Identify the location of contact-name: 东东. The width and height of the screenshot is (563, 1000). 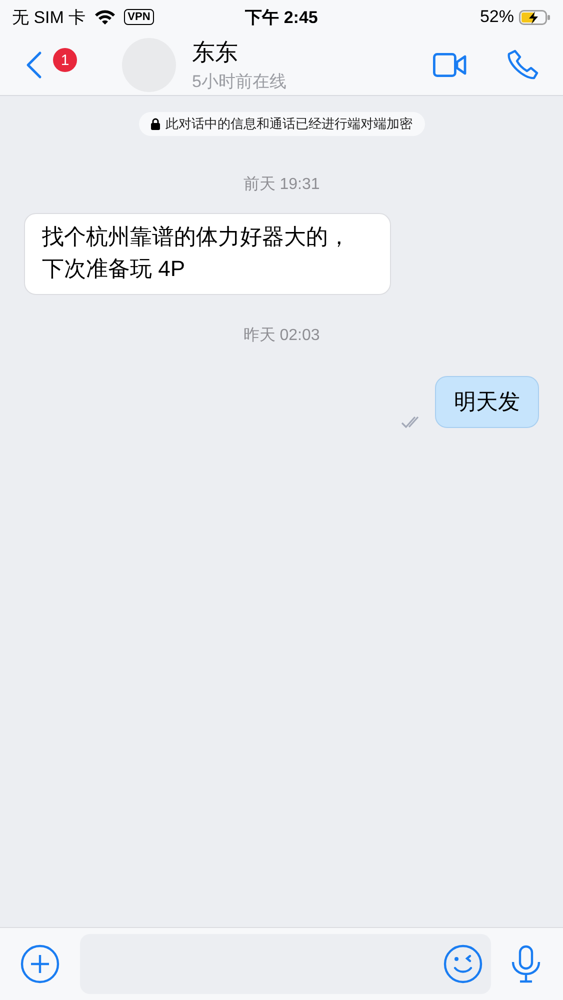
(215, 52).